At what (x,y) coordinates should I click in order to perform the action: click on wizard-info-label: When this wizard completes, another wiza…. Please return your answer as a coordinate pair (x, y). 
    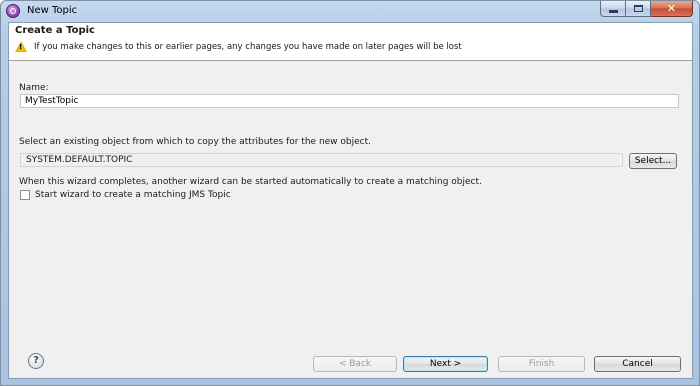
    Looking at the image, I should click on (250, 182).